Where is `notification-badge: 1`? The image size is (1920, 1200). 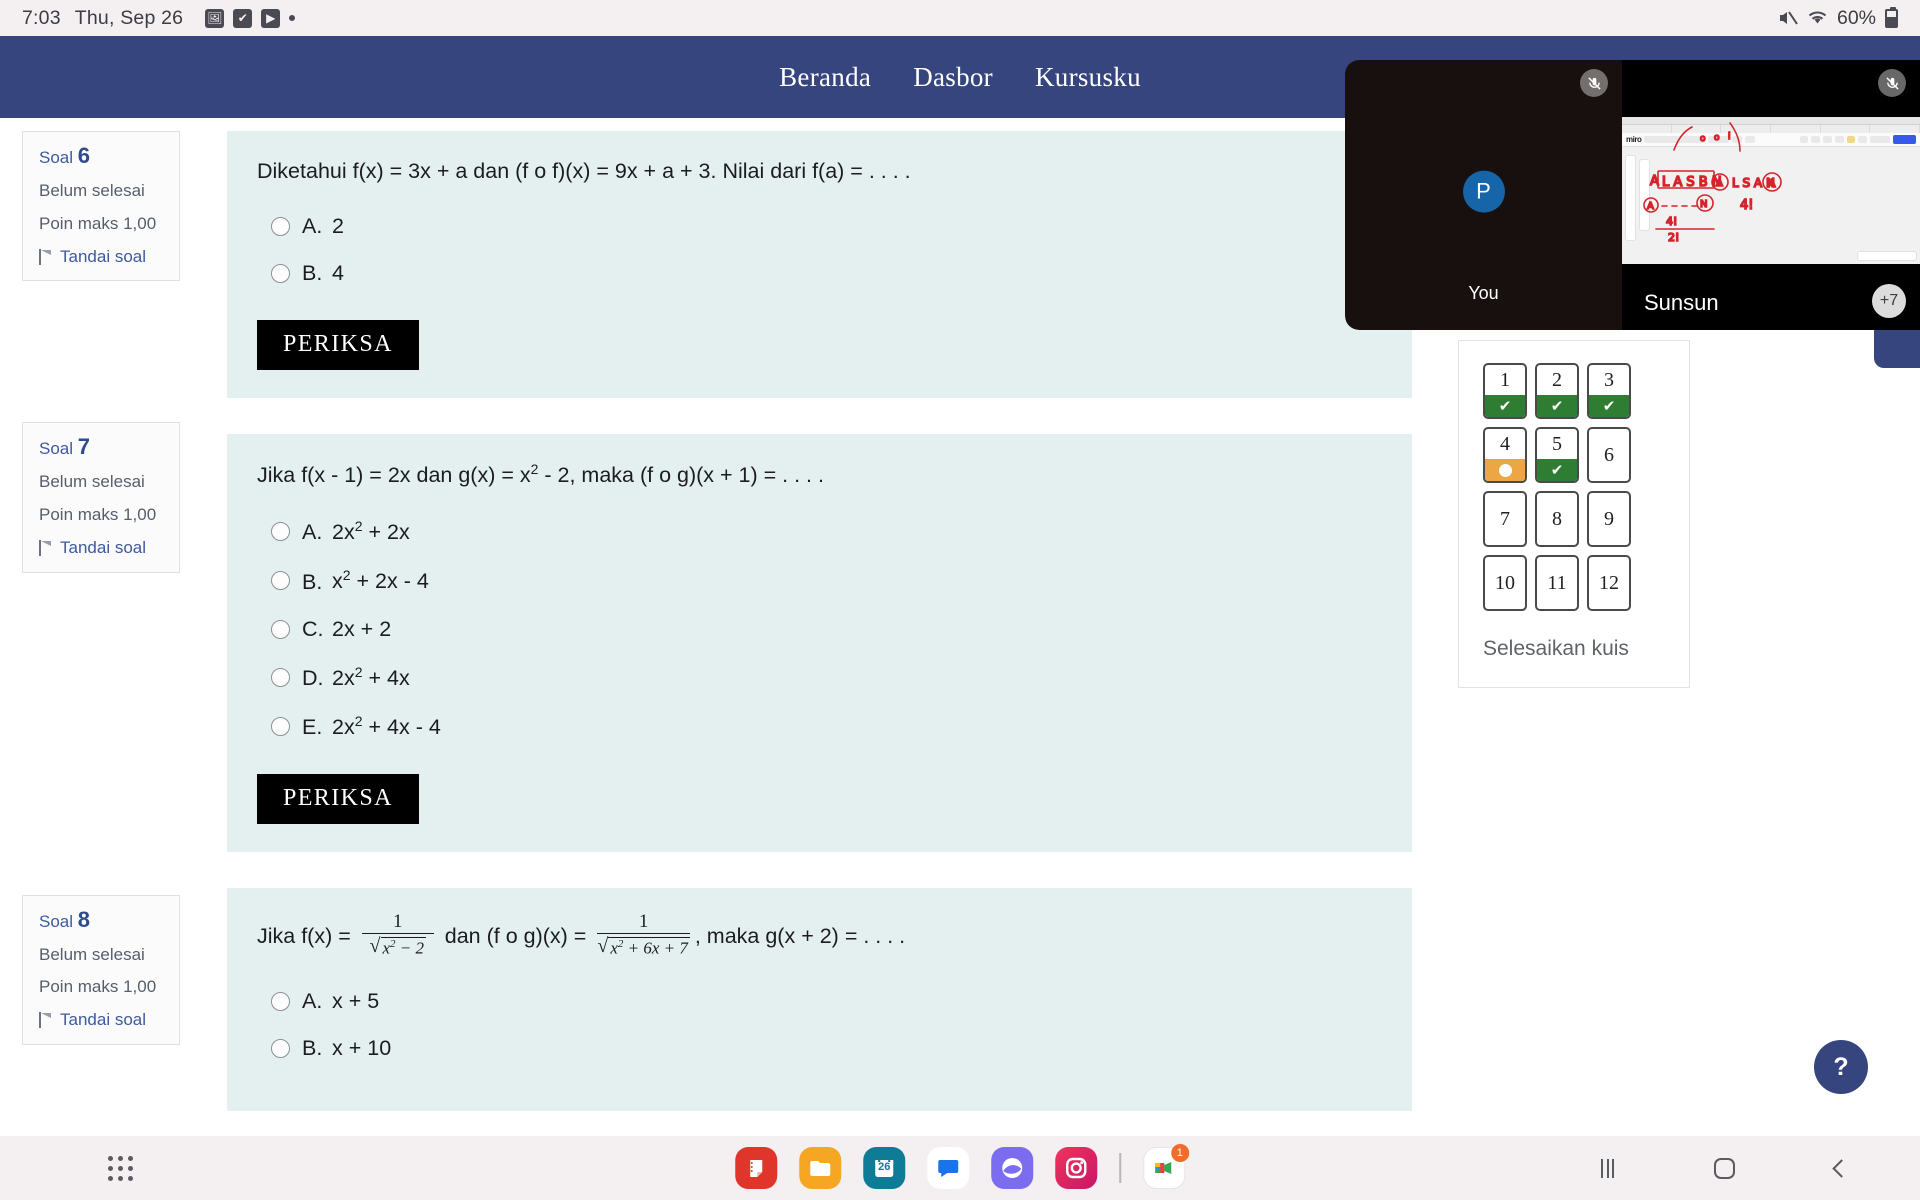
notification-badge: 1 is located at coordinates (1179, 1153).